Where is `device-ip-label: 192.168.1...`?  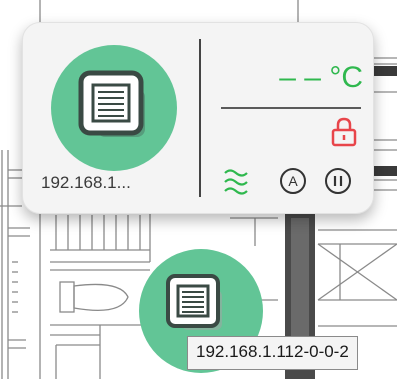
device-ip-label: 192.168.1... is located at coordinates (86, 182).